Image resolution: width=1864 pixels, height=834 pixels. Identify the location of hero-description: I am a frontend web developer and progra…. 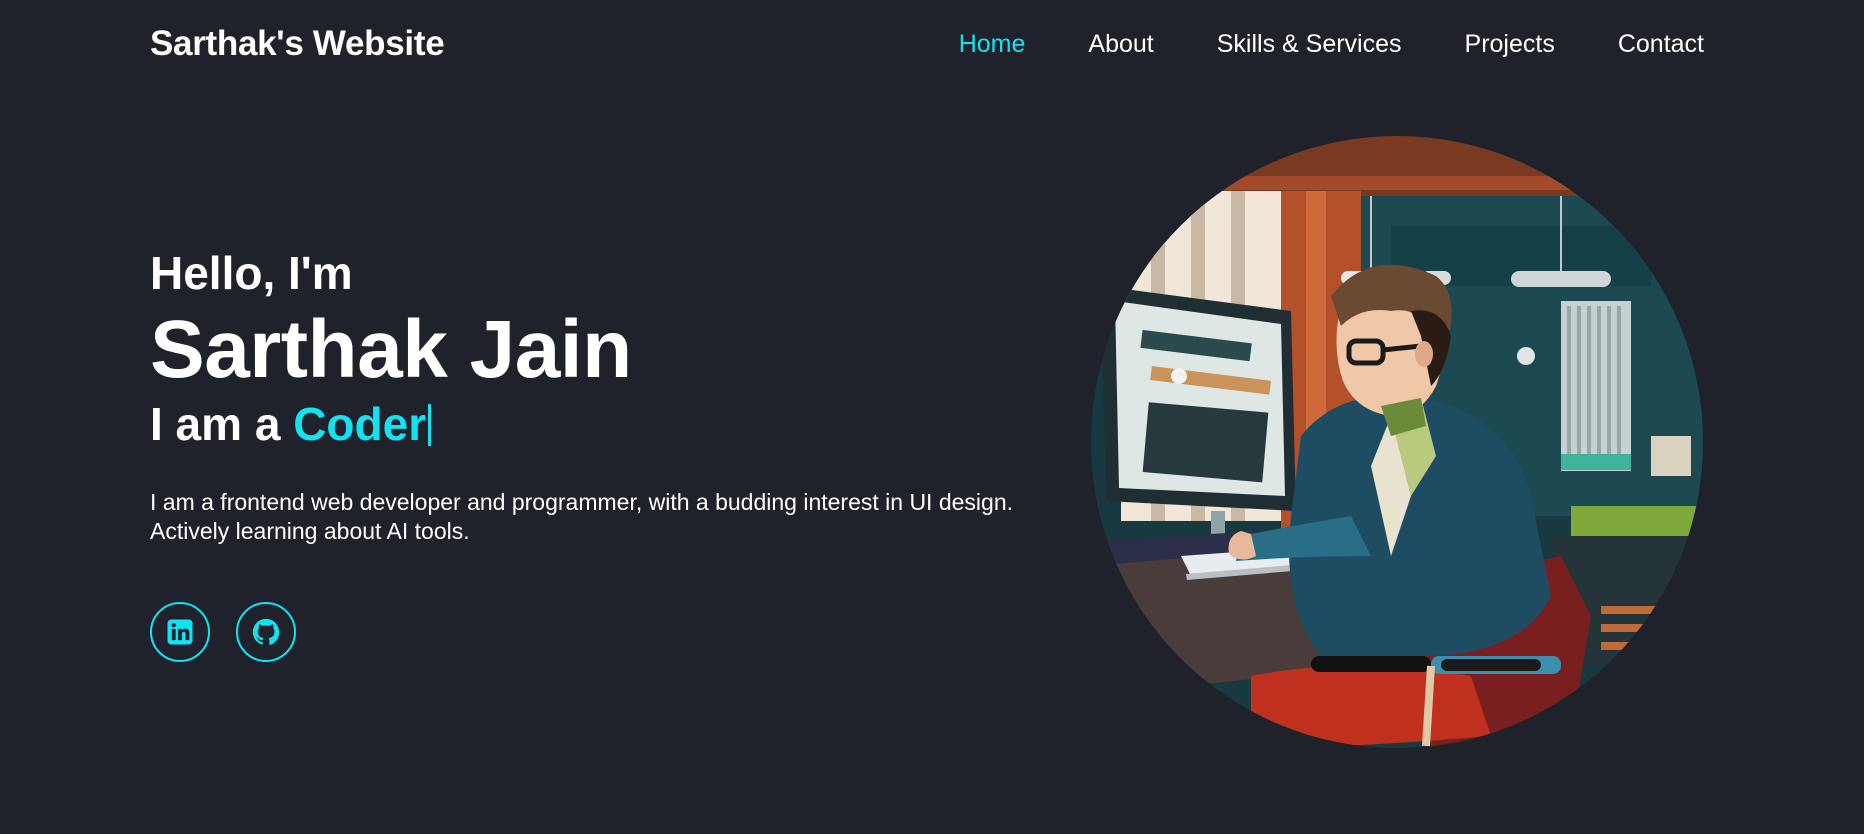
(615, 517).